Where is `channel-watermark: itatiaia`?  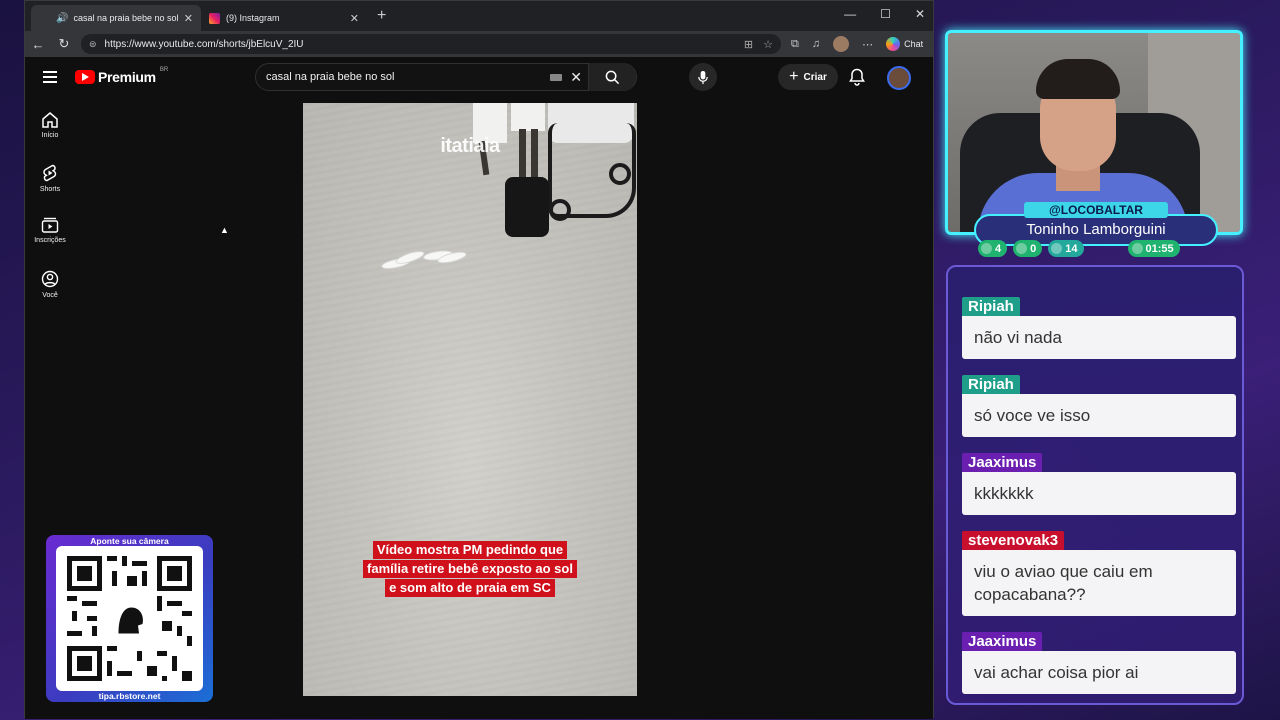
channel-watermark: itatiaia is located at coordinates (470, 146).